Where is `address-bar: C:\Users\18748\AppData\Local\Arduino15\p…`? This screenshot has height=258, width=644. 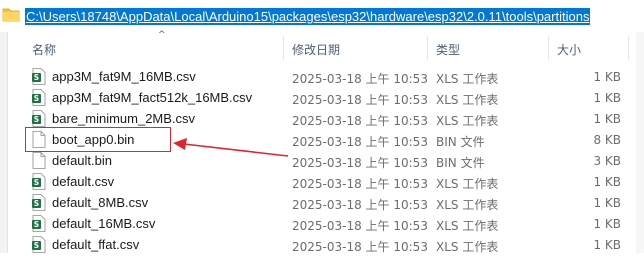
address-bar: C:\Users\18748\AppData\Local\Arduino15\p… is located at coordinates (322, 16).